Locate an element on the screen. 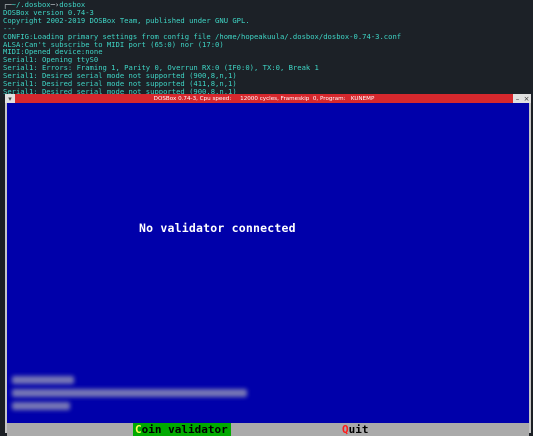 The width and height of the screenshot is (533, 436). minimize-icon: – is located at coordinates (517, 98).